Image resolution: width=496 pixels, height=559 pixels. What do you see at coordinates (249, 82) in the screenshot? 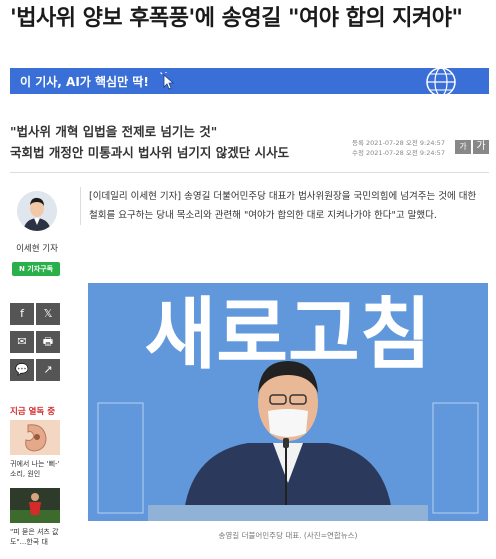
I see `ai-summary-banner: 이 기사, AI가 핵심만 딱!` at bounding box center [249, 82].